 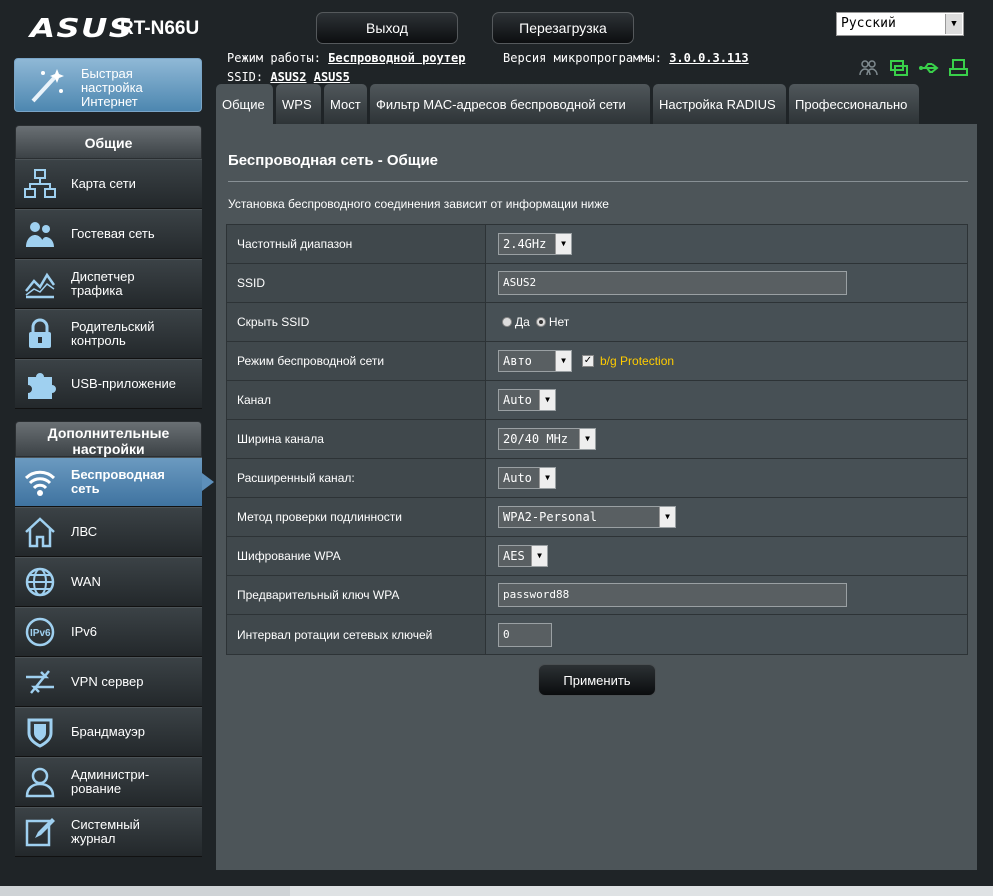 What do you see at coordinates (108, 85) in the screenshot?
I see `quick-setup-button: Быстрая настройка Интернет` at bounding box center [108, 85].